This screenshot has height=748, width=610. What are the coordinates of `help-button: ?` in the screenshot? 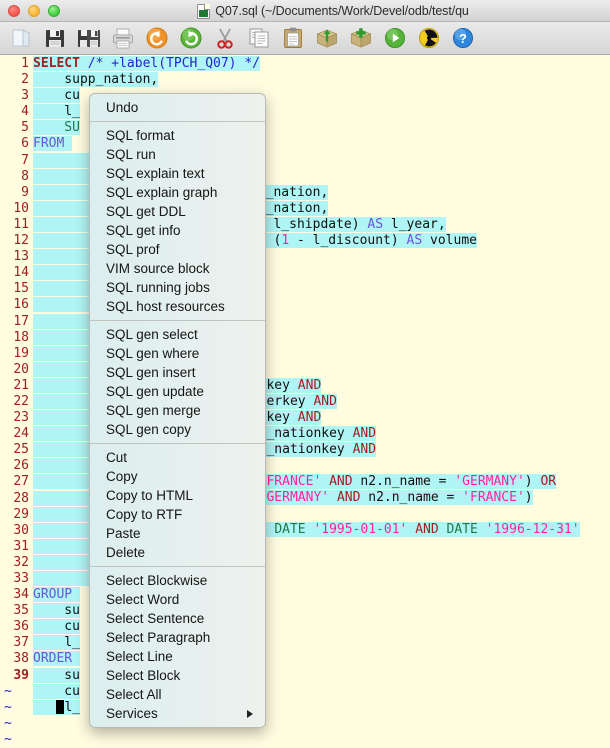 It's located at (463, 38).